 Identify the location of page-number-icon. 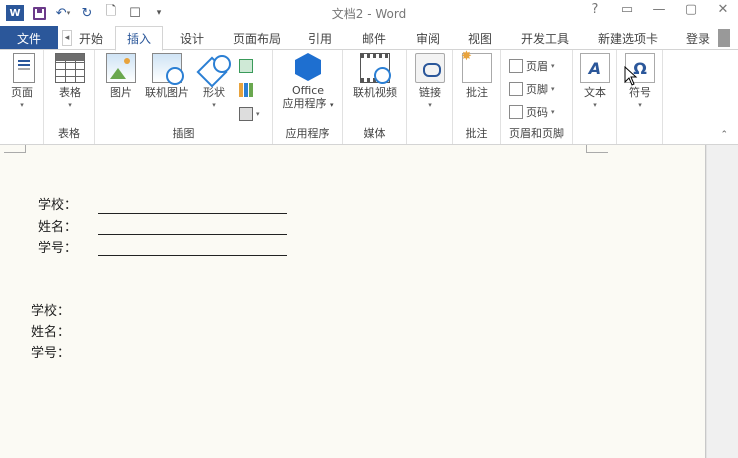
(516, 112).